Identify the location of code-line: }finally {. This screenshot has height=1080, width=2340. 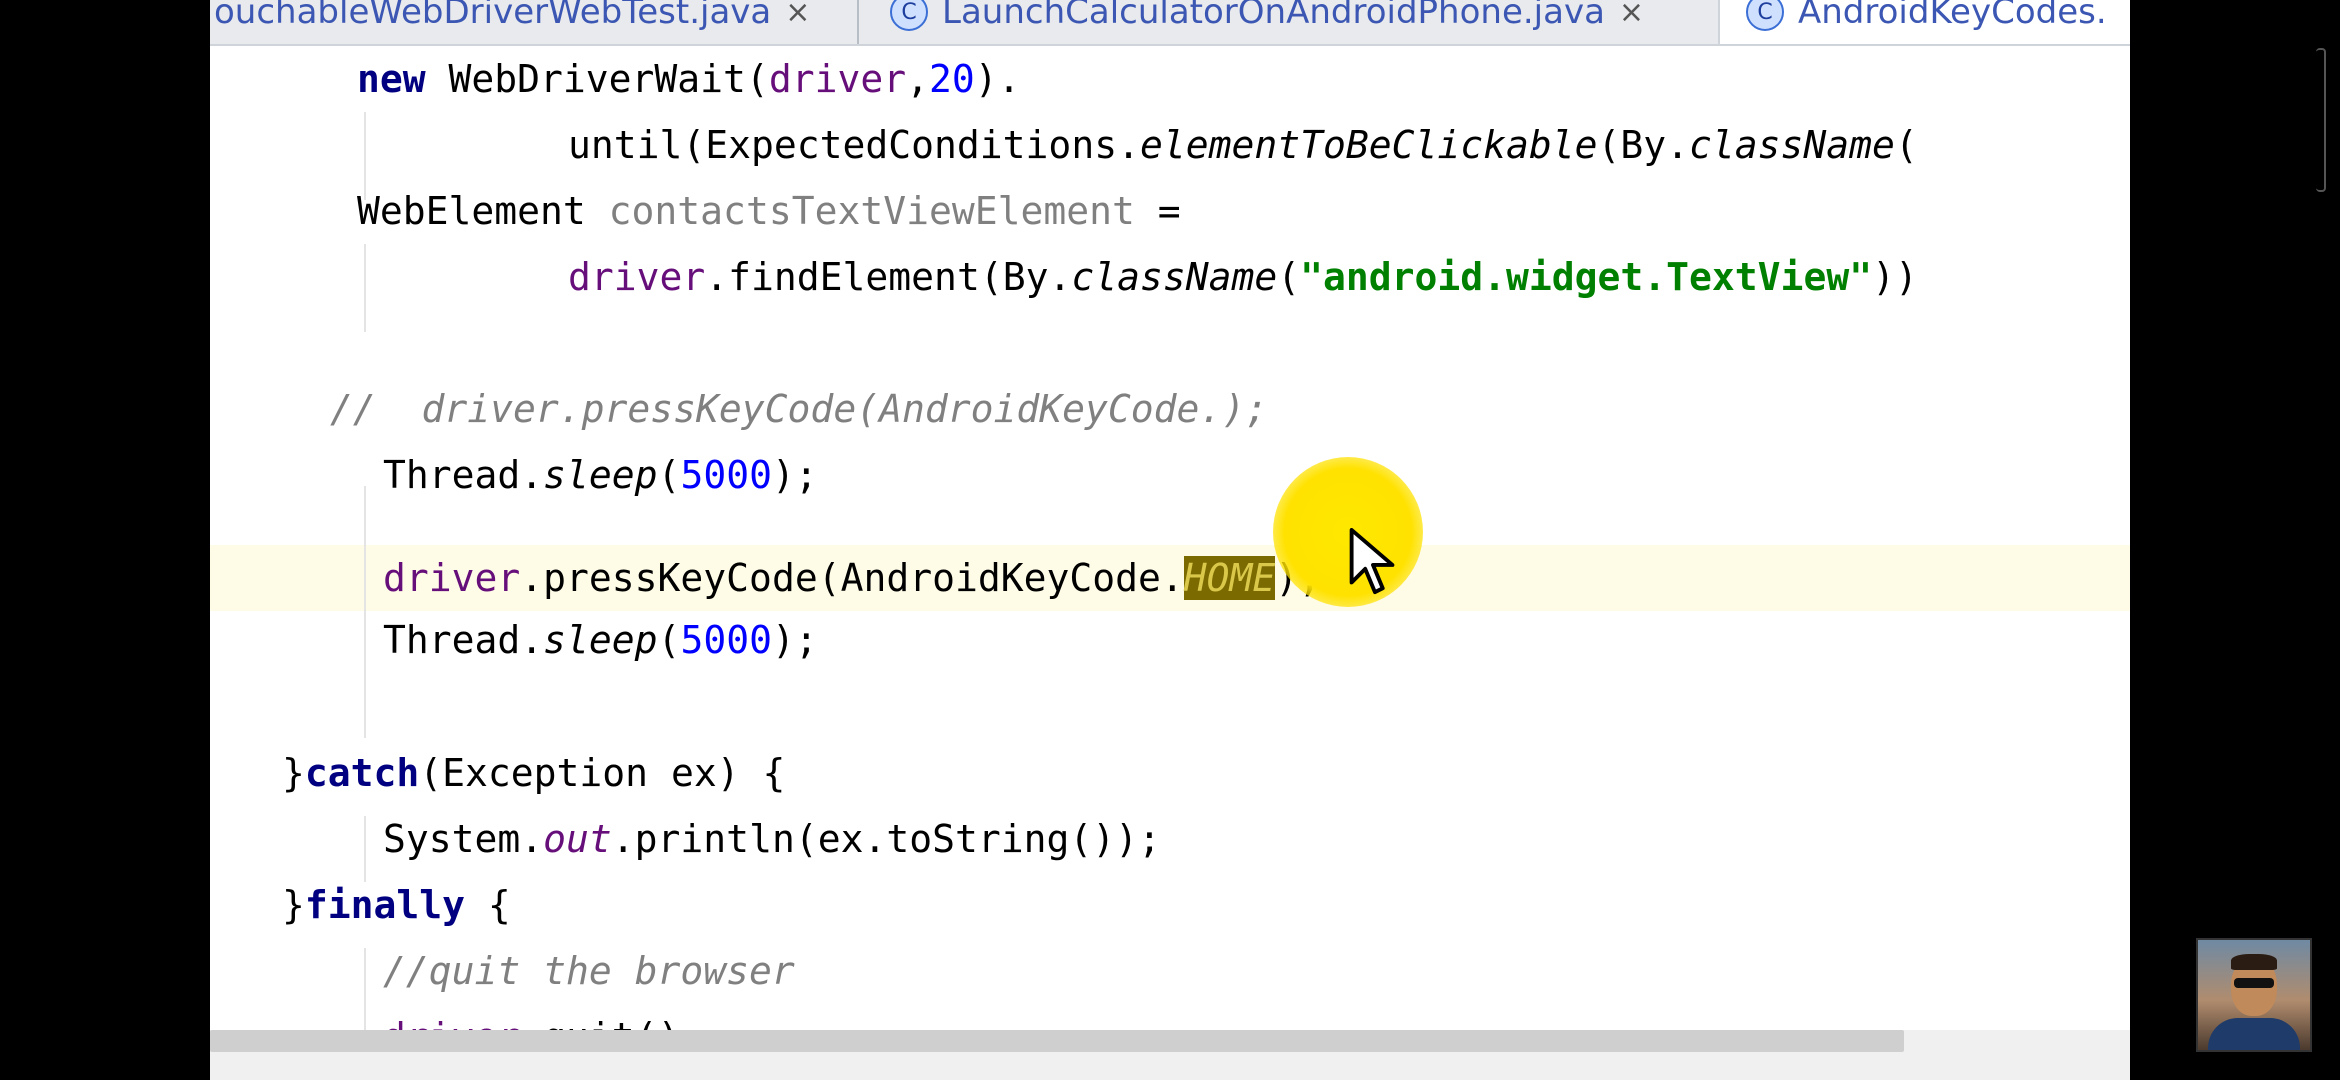
(396, 905).